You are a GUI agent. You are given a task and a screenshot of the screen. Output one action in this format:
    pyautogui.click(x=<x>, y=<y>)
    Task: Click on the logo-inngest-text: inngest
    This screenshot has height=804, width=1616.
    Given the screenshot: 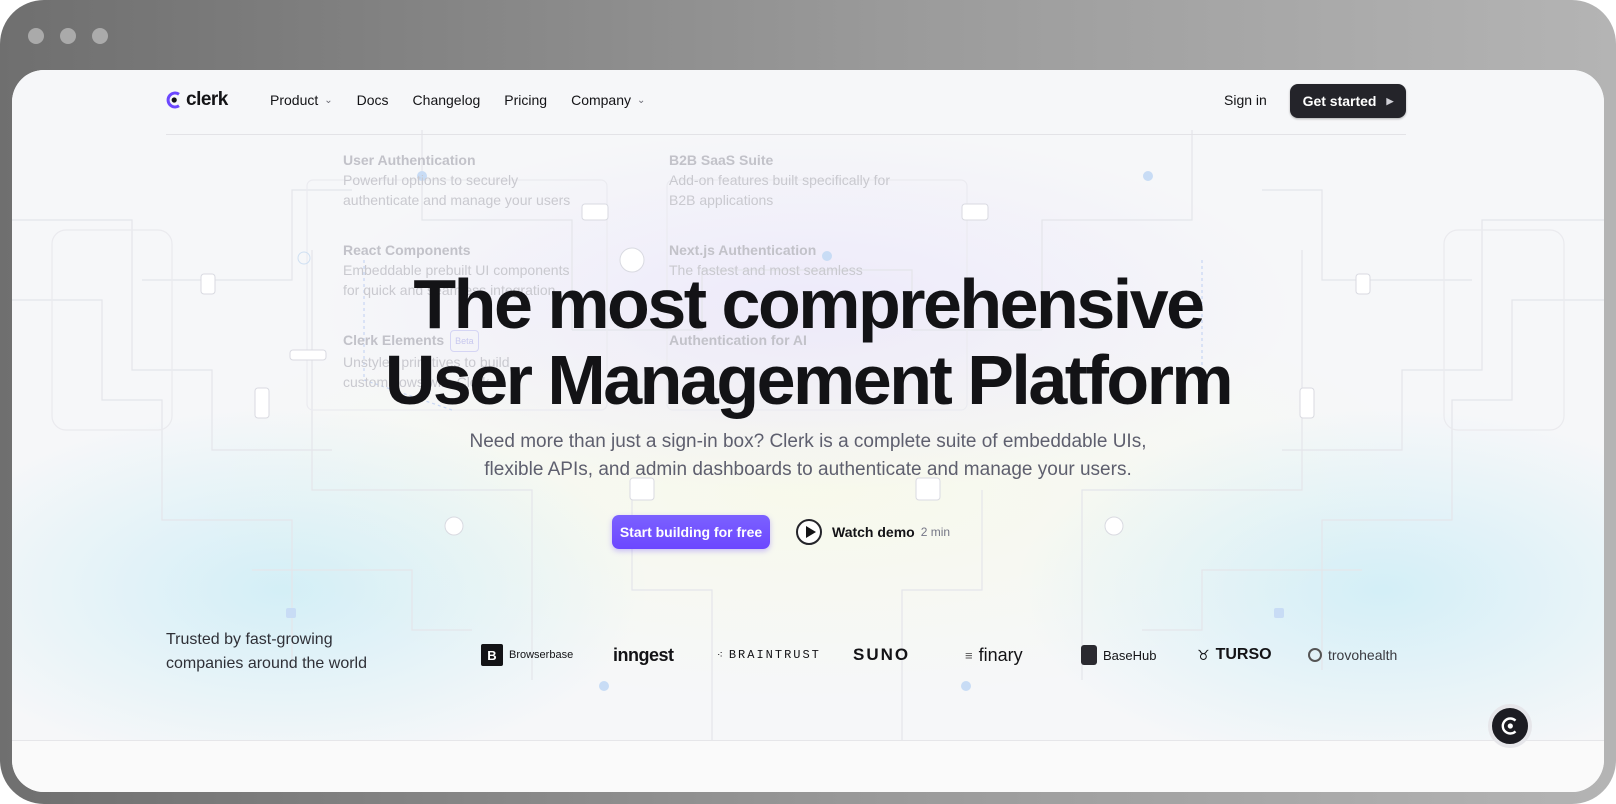 What is the action you would take?
    pyautogui.click(x=643, y=654)
    